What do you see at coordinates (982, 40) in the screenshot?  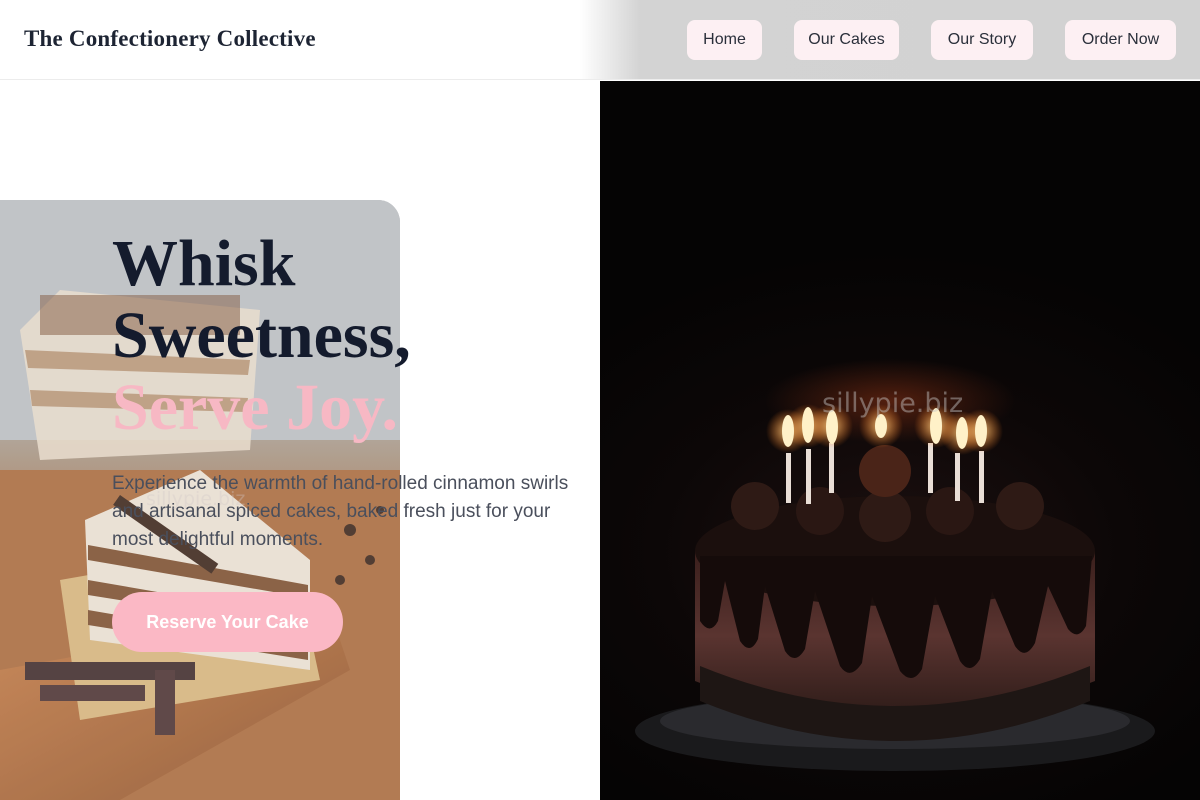 I see `nav-our-story-button: Our Story` at bounding box center [982, 40].